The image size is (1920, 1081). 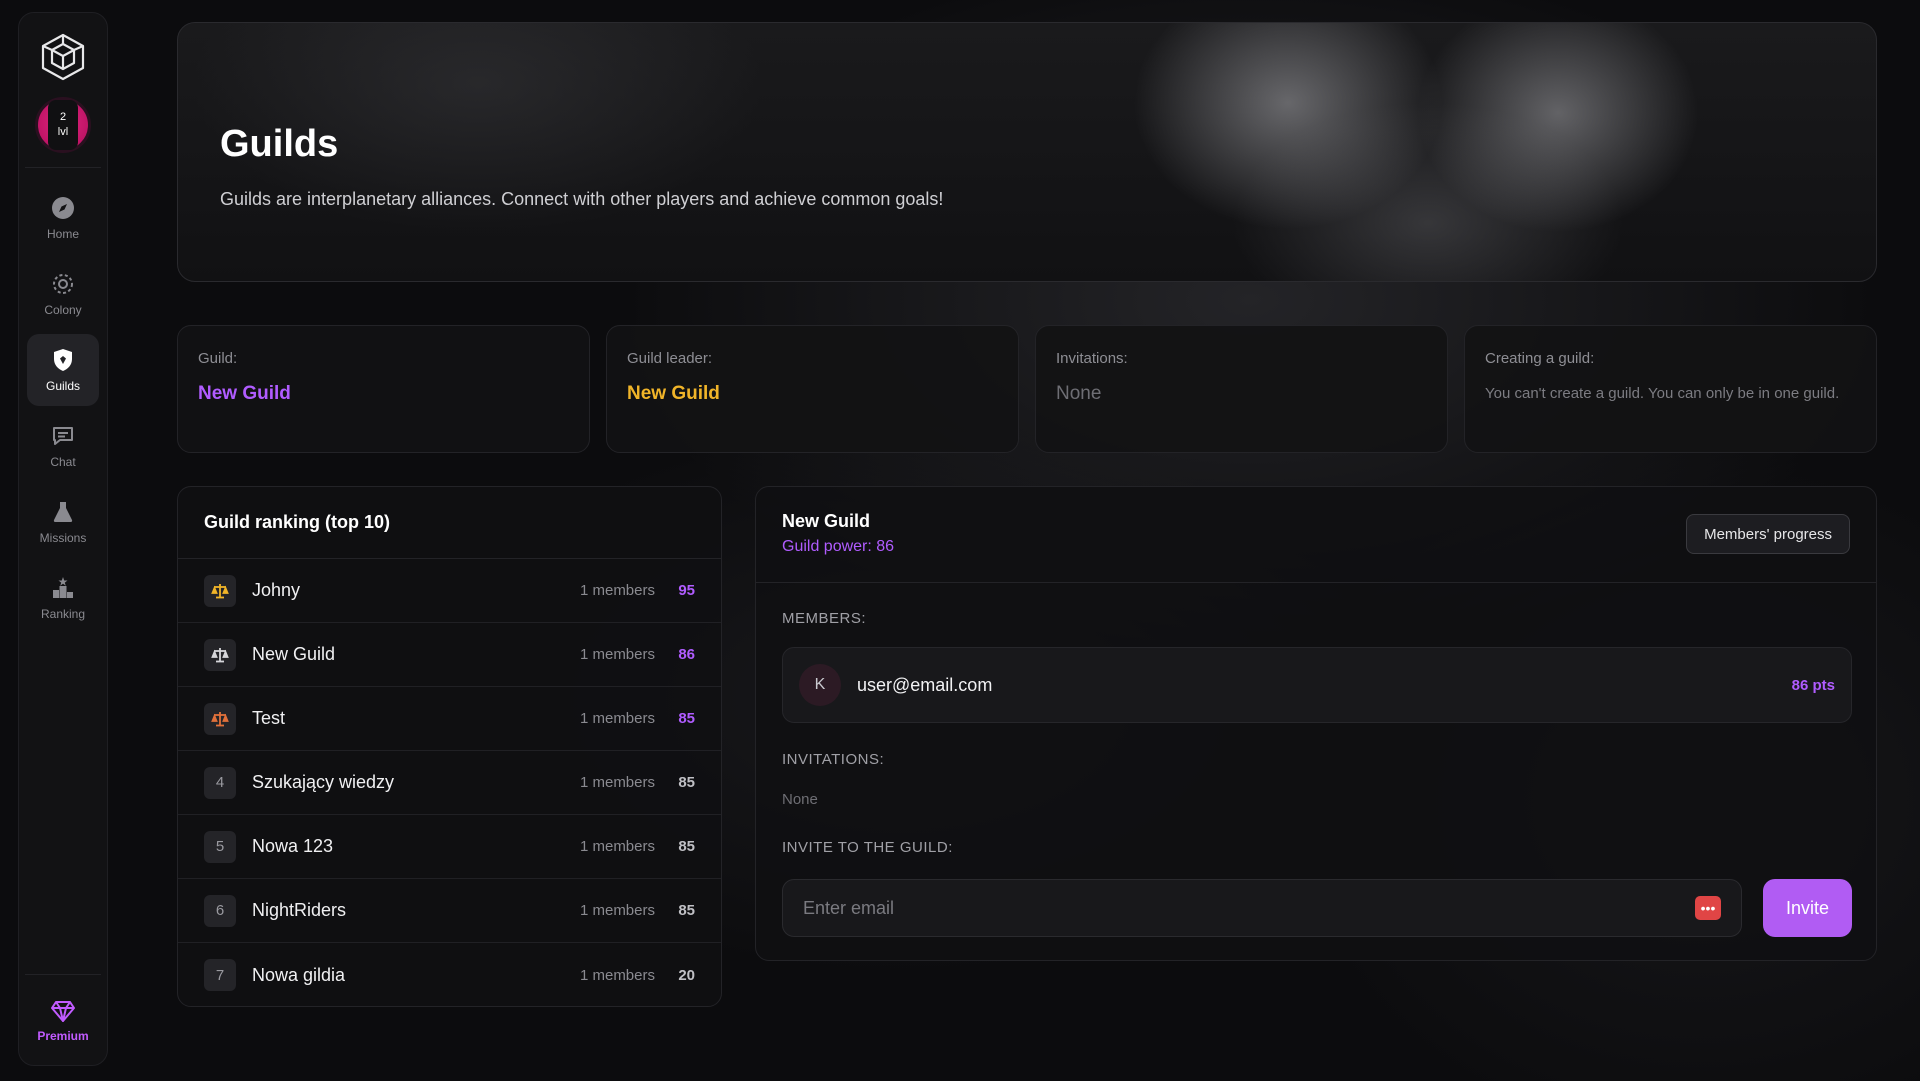 I want to click on level-badge: 2 lvl, so click(x=63, y=125).